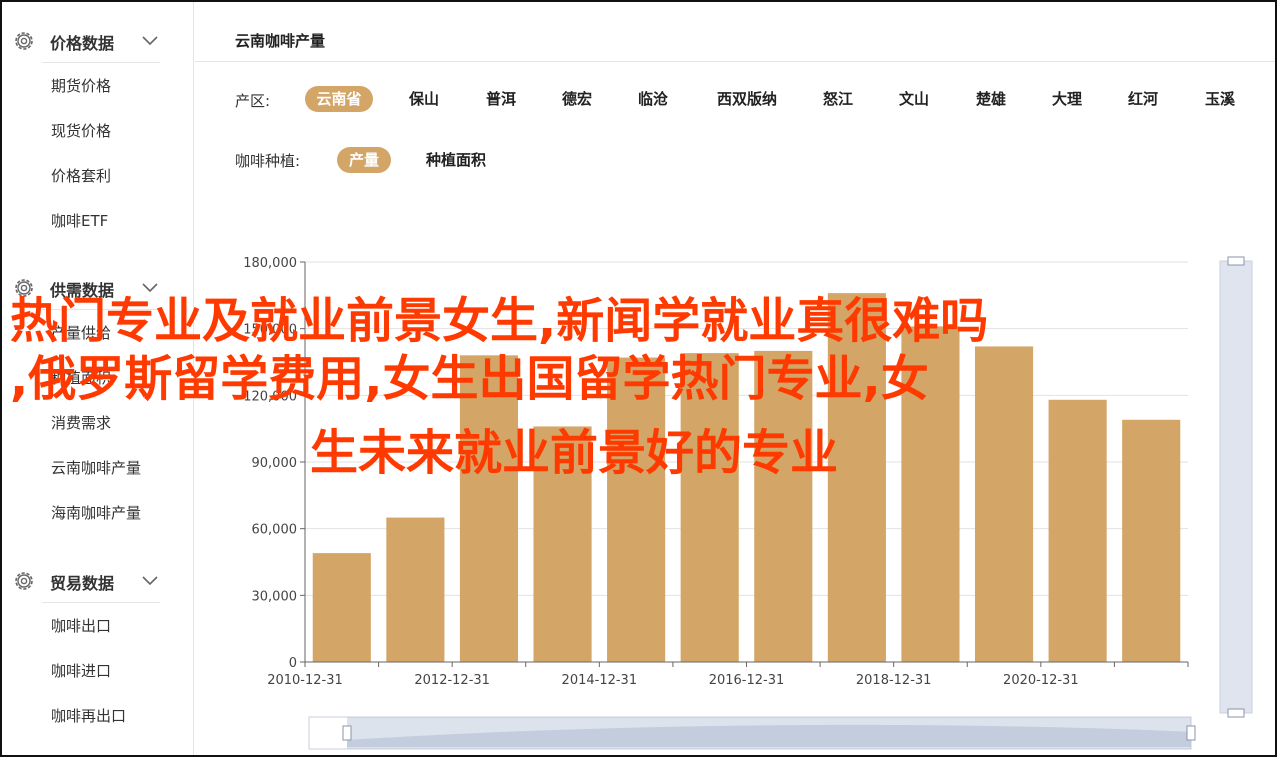 This screenshot has width=1277, height=757. Describe the element at coordinates (270, 396) in the screenshot. I see `y-tick-label: 120,000` at that location.